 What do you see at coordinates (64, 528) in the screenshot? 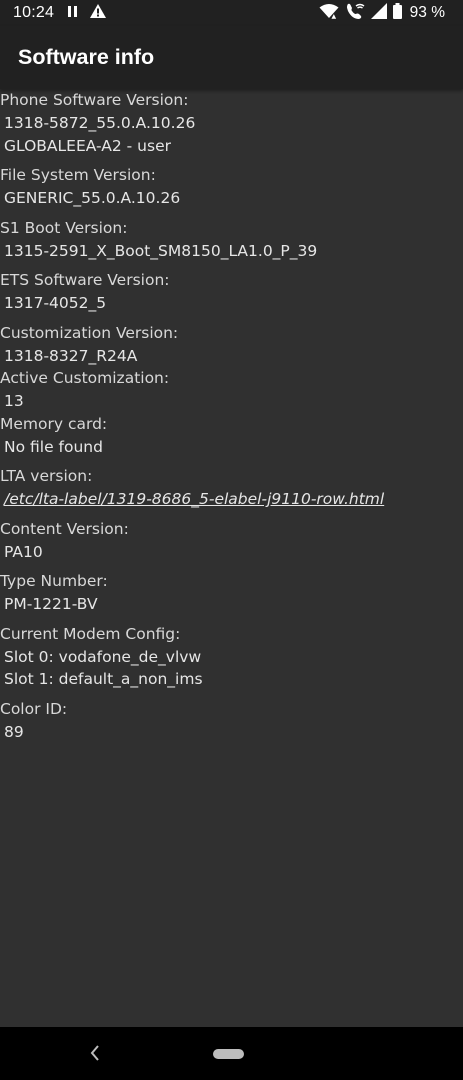
I see `info-label: Content Version:` at bounding box center [64, 528].